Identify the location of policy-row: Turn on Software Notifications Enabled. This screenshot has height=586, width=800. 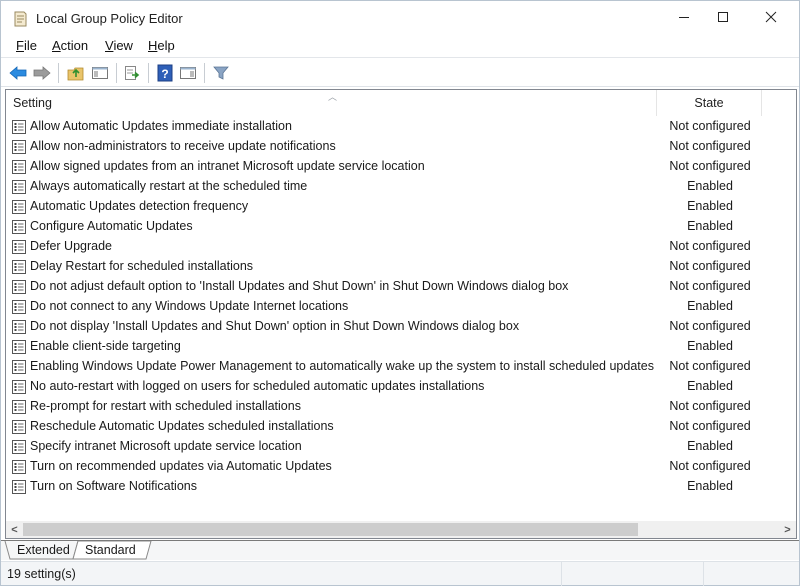
(401, 487).